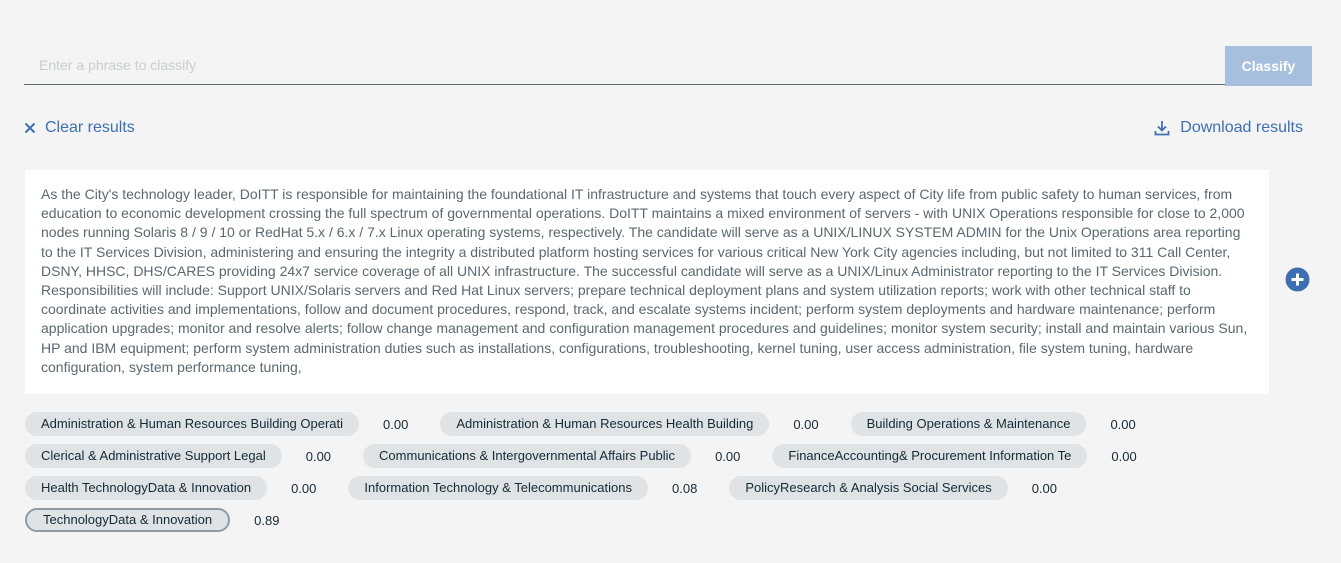 The image size is (1341, 563). Describe the element at coordinates (146, 488) in the screenshot. I see `class-tag: Health TechnologyData & Innovation` at that location.